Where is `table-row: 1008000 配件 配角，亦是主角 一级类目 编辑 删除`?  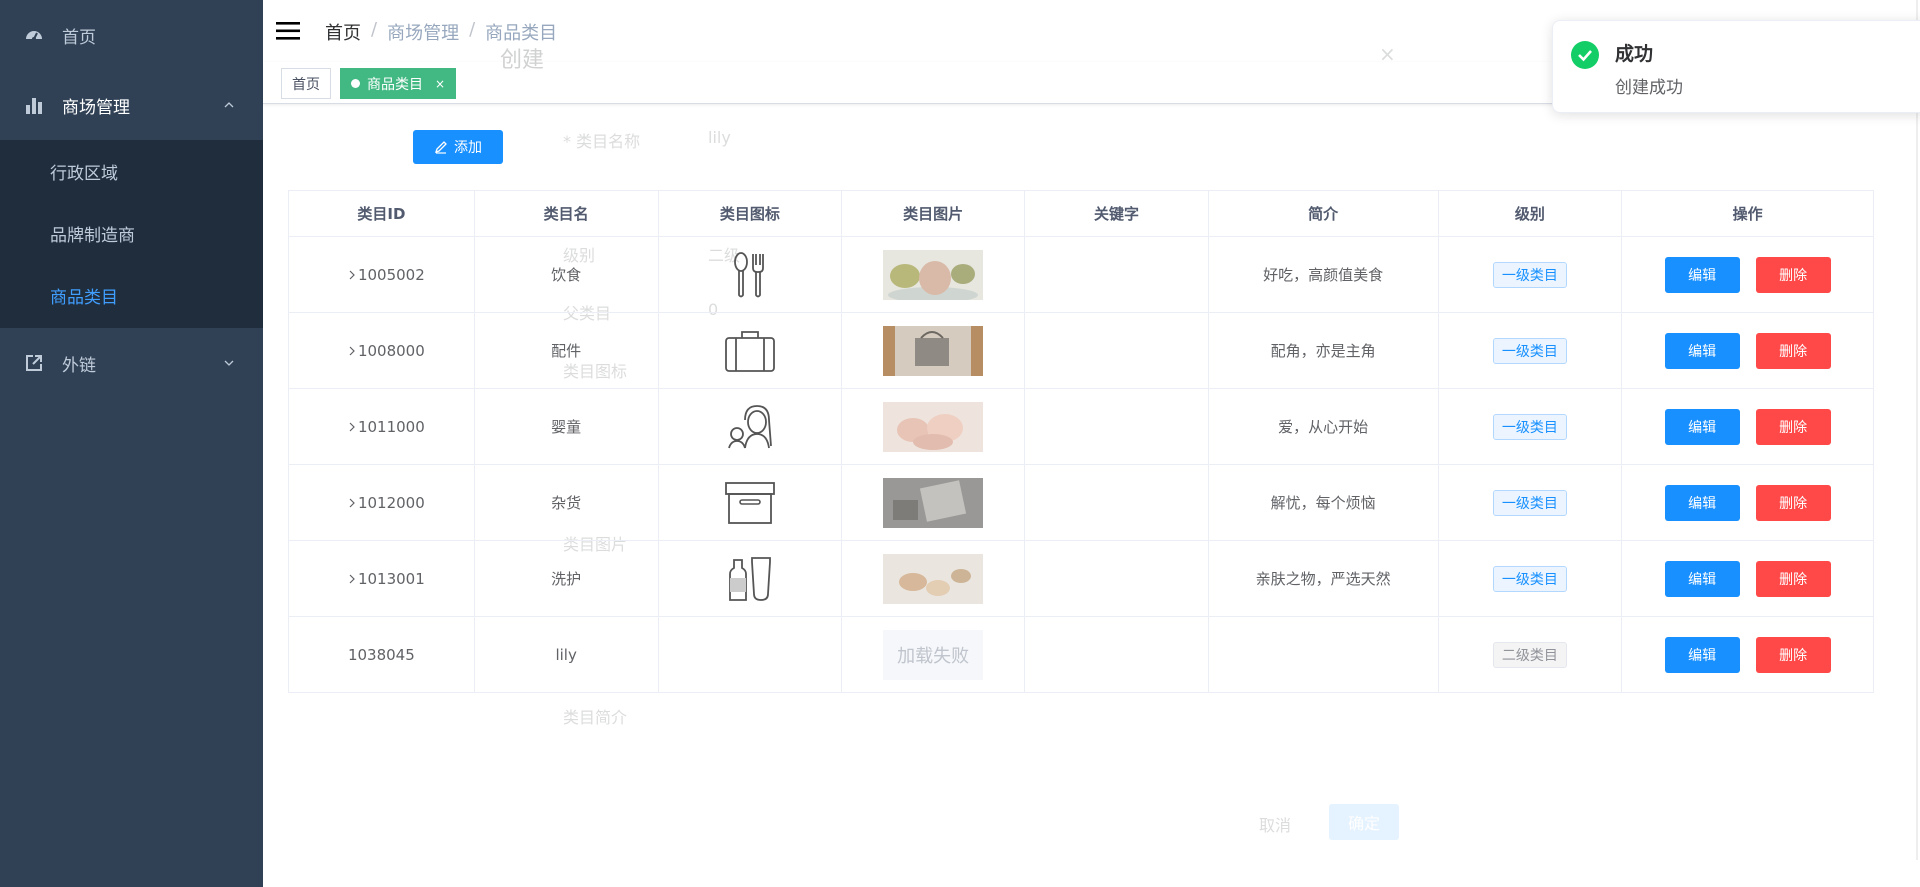 table-row: 1008000 配件 配角，亦是主角 一级类目 编辑 删除 is located at coordinates (1081, 351).